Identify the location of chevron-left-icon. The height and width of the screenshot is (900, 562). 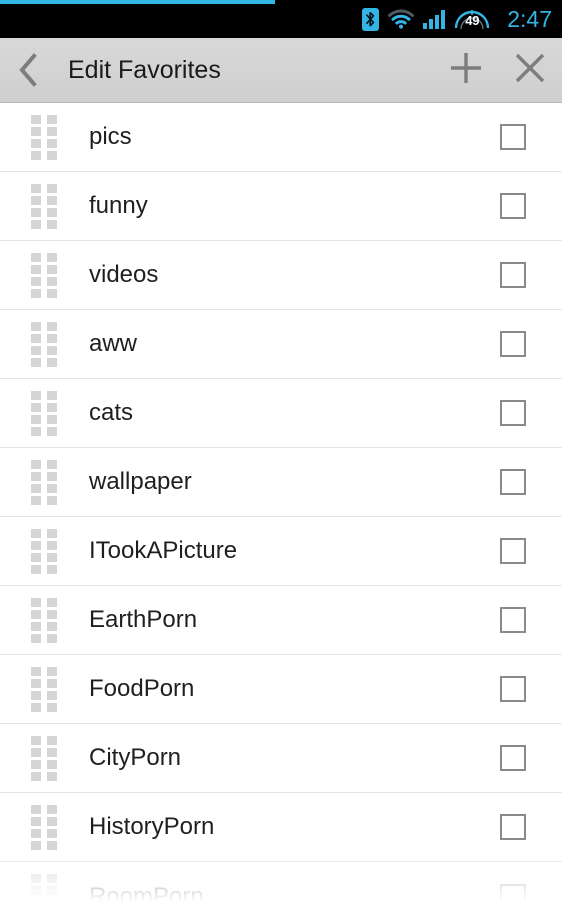
(28, 70).